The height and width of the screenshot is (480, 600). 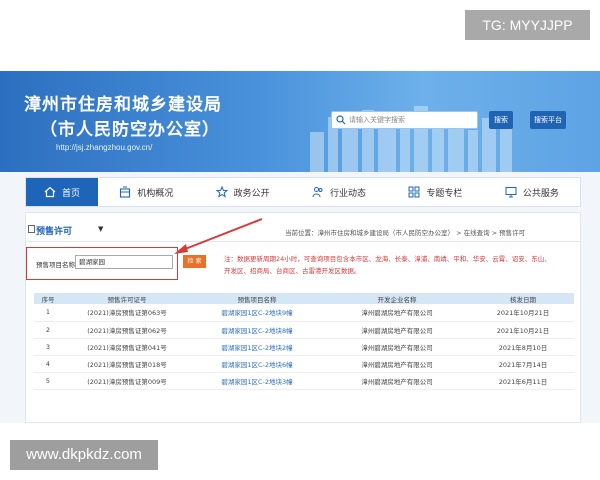 I want to click on nav-home: 首页, so click(x=62, y=192).